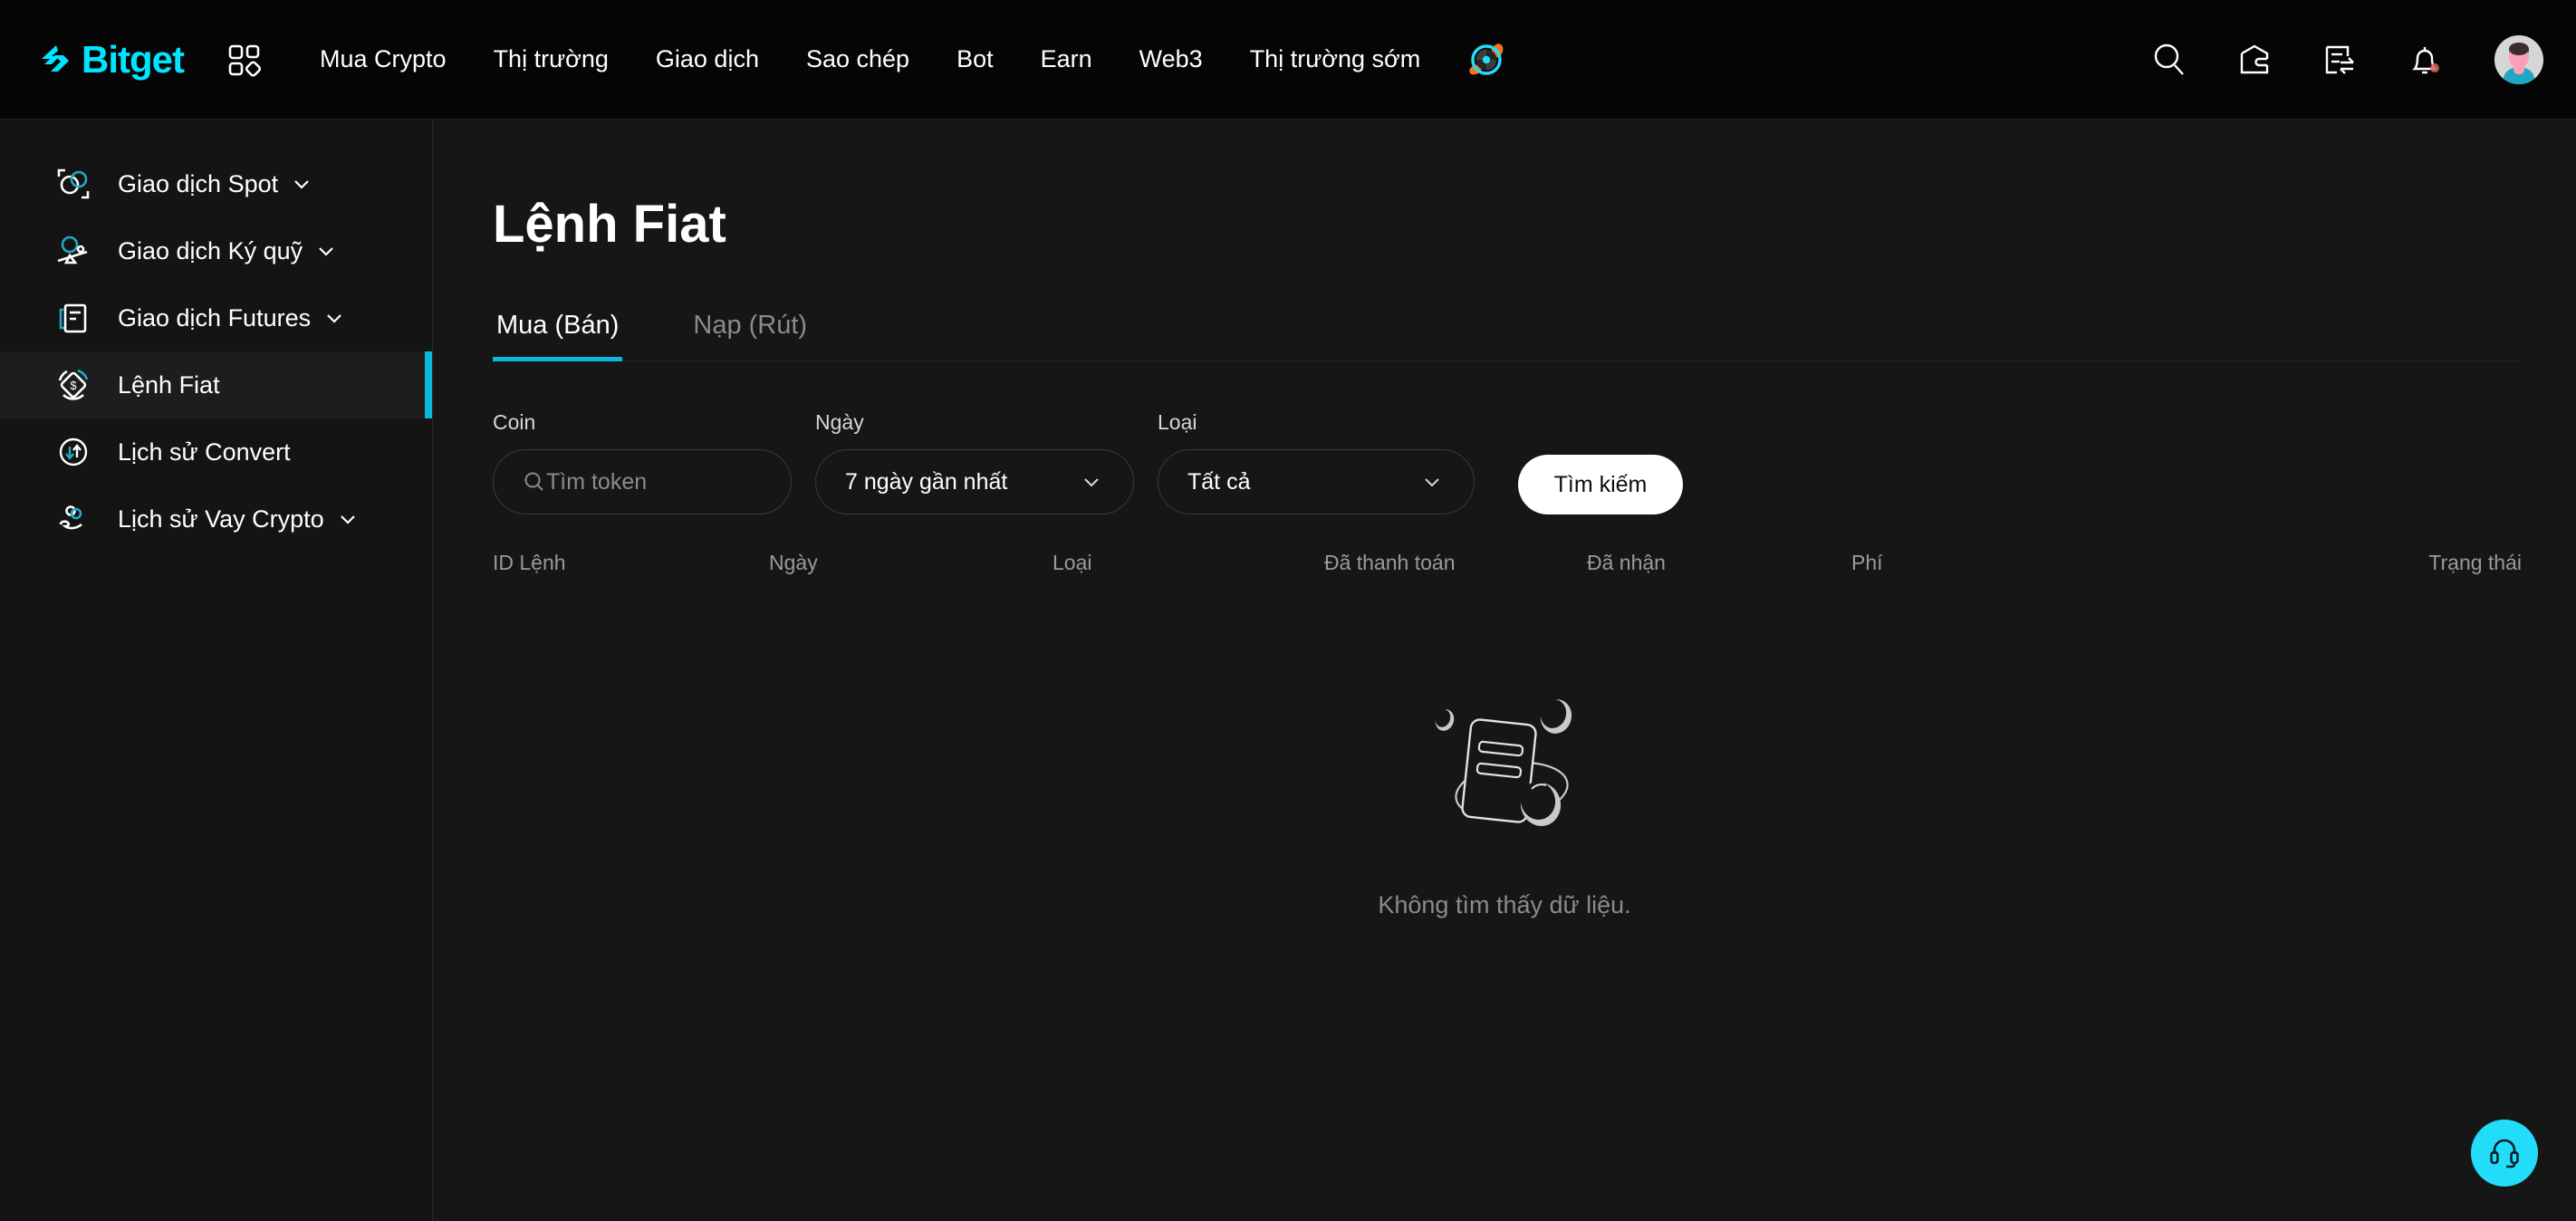  I want to click on tab-nap-rut: Nạp (Rút), so click(750, 336).